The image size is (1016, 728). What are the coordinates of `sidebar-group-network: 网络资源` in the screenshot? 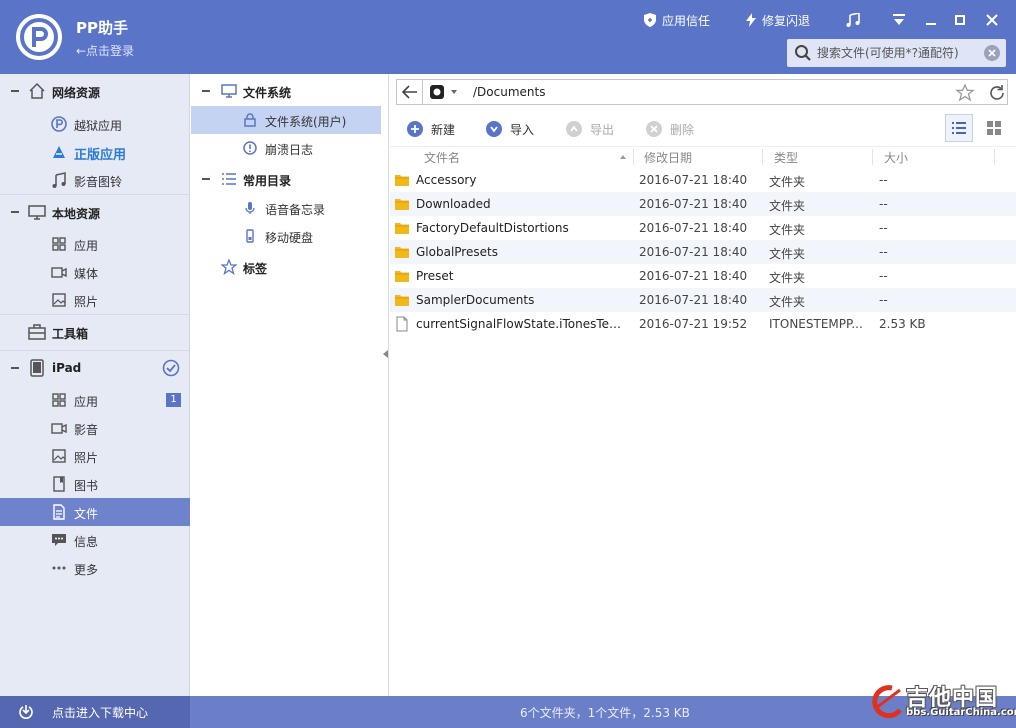 It's located at (95, 91).